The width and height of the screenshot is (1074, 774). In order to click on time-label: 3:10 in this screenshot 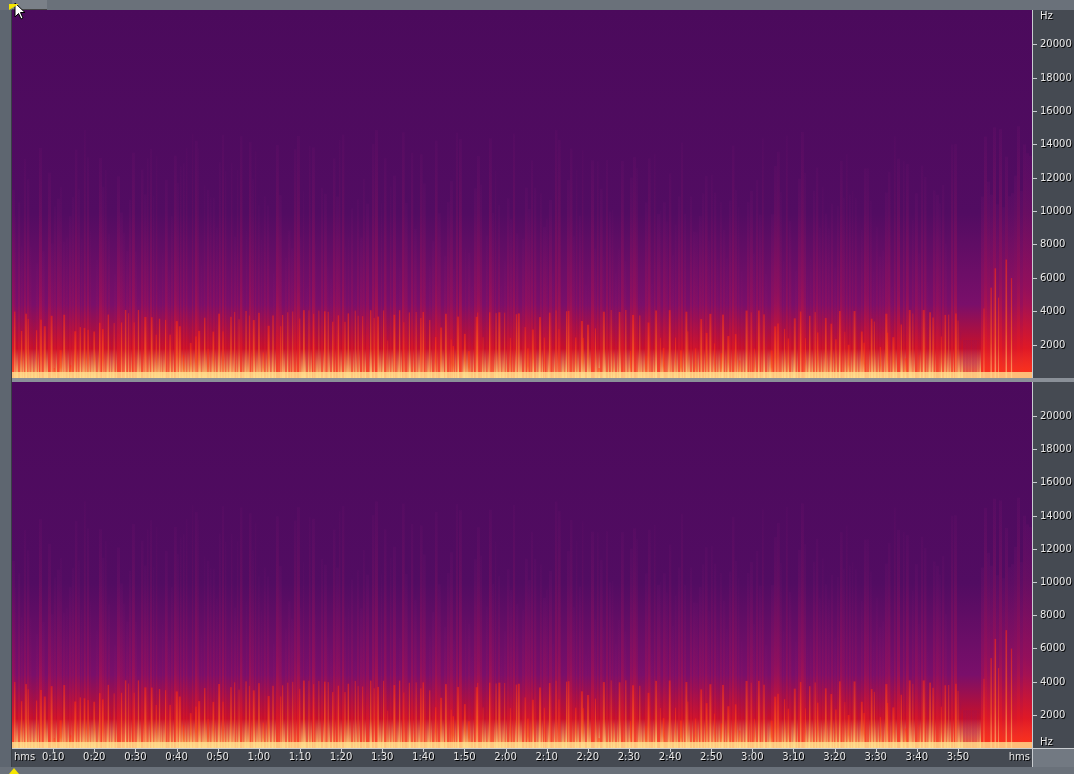, I will do `click(793, 757)`.